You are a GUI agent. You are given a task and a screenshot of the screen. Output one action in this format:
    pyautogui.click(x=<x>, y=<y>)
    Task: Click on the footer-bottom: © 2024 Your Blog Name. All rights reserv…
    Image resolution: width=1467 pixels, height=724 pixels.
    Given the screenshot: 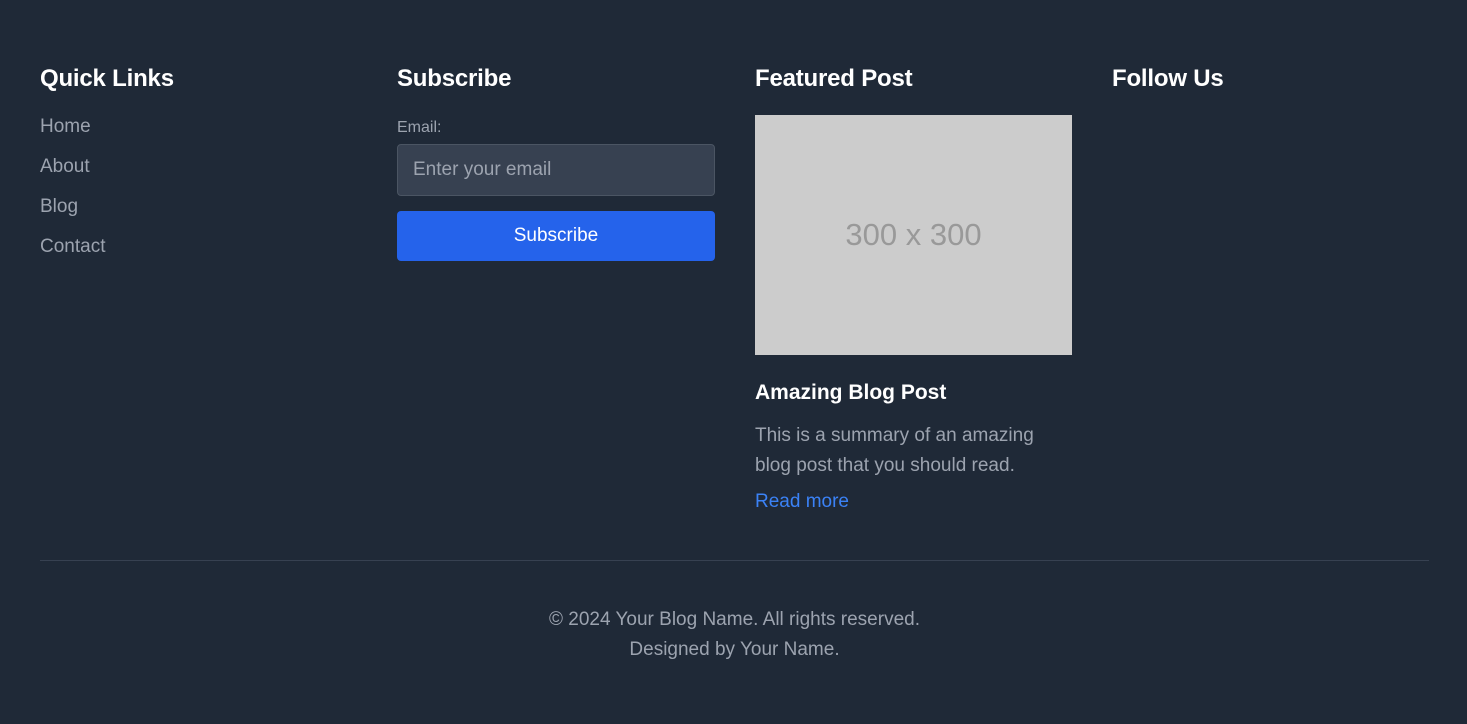 What is the action you would take?
    pyautogui.click(x=734, y=613)
    